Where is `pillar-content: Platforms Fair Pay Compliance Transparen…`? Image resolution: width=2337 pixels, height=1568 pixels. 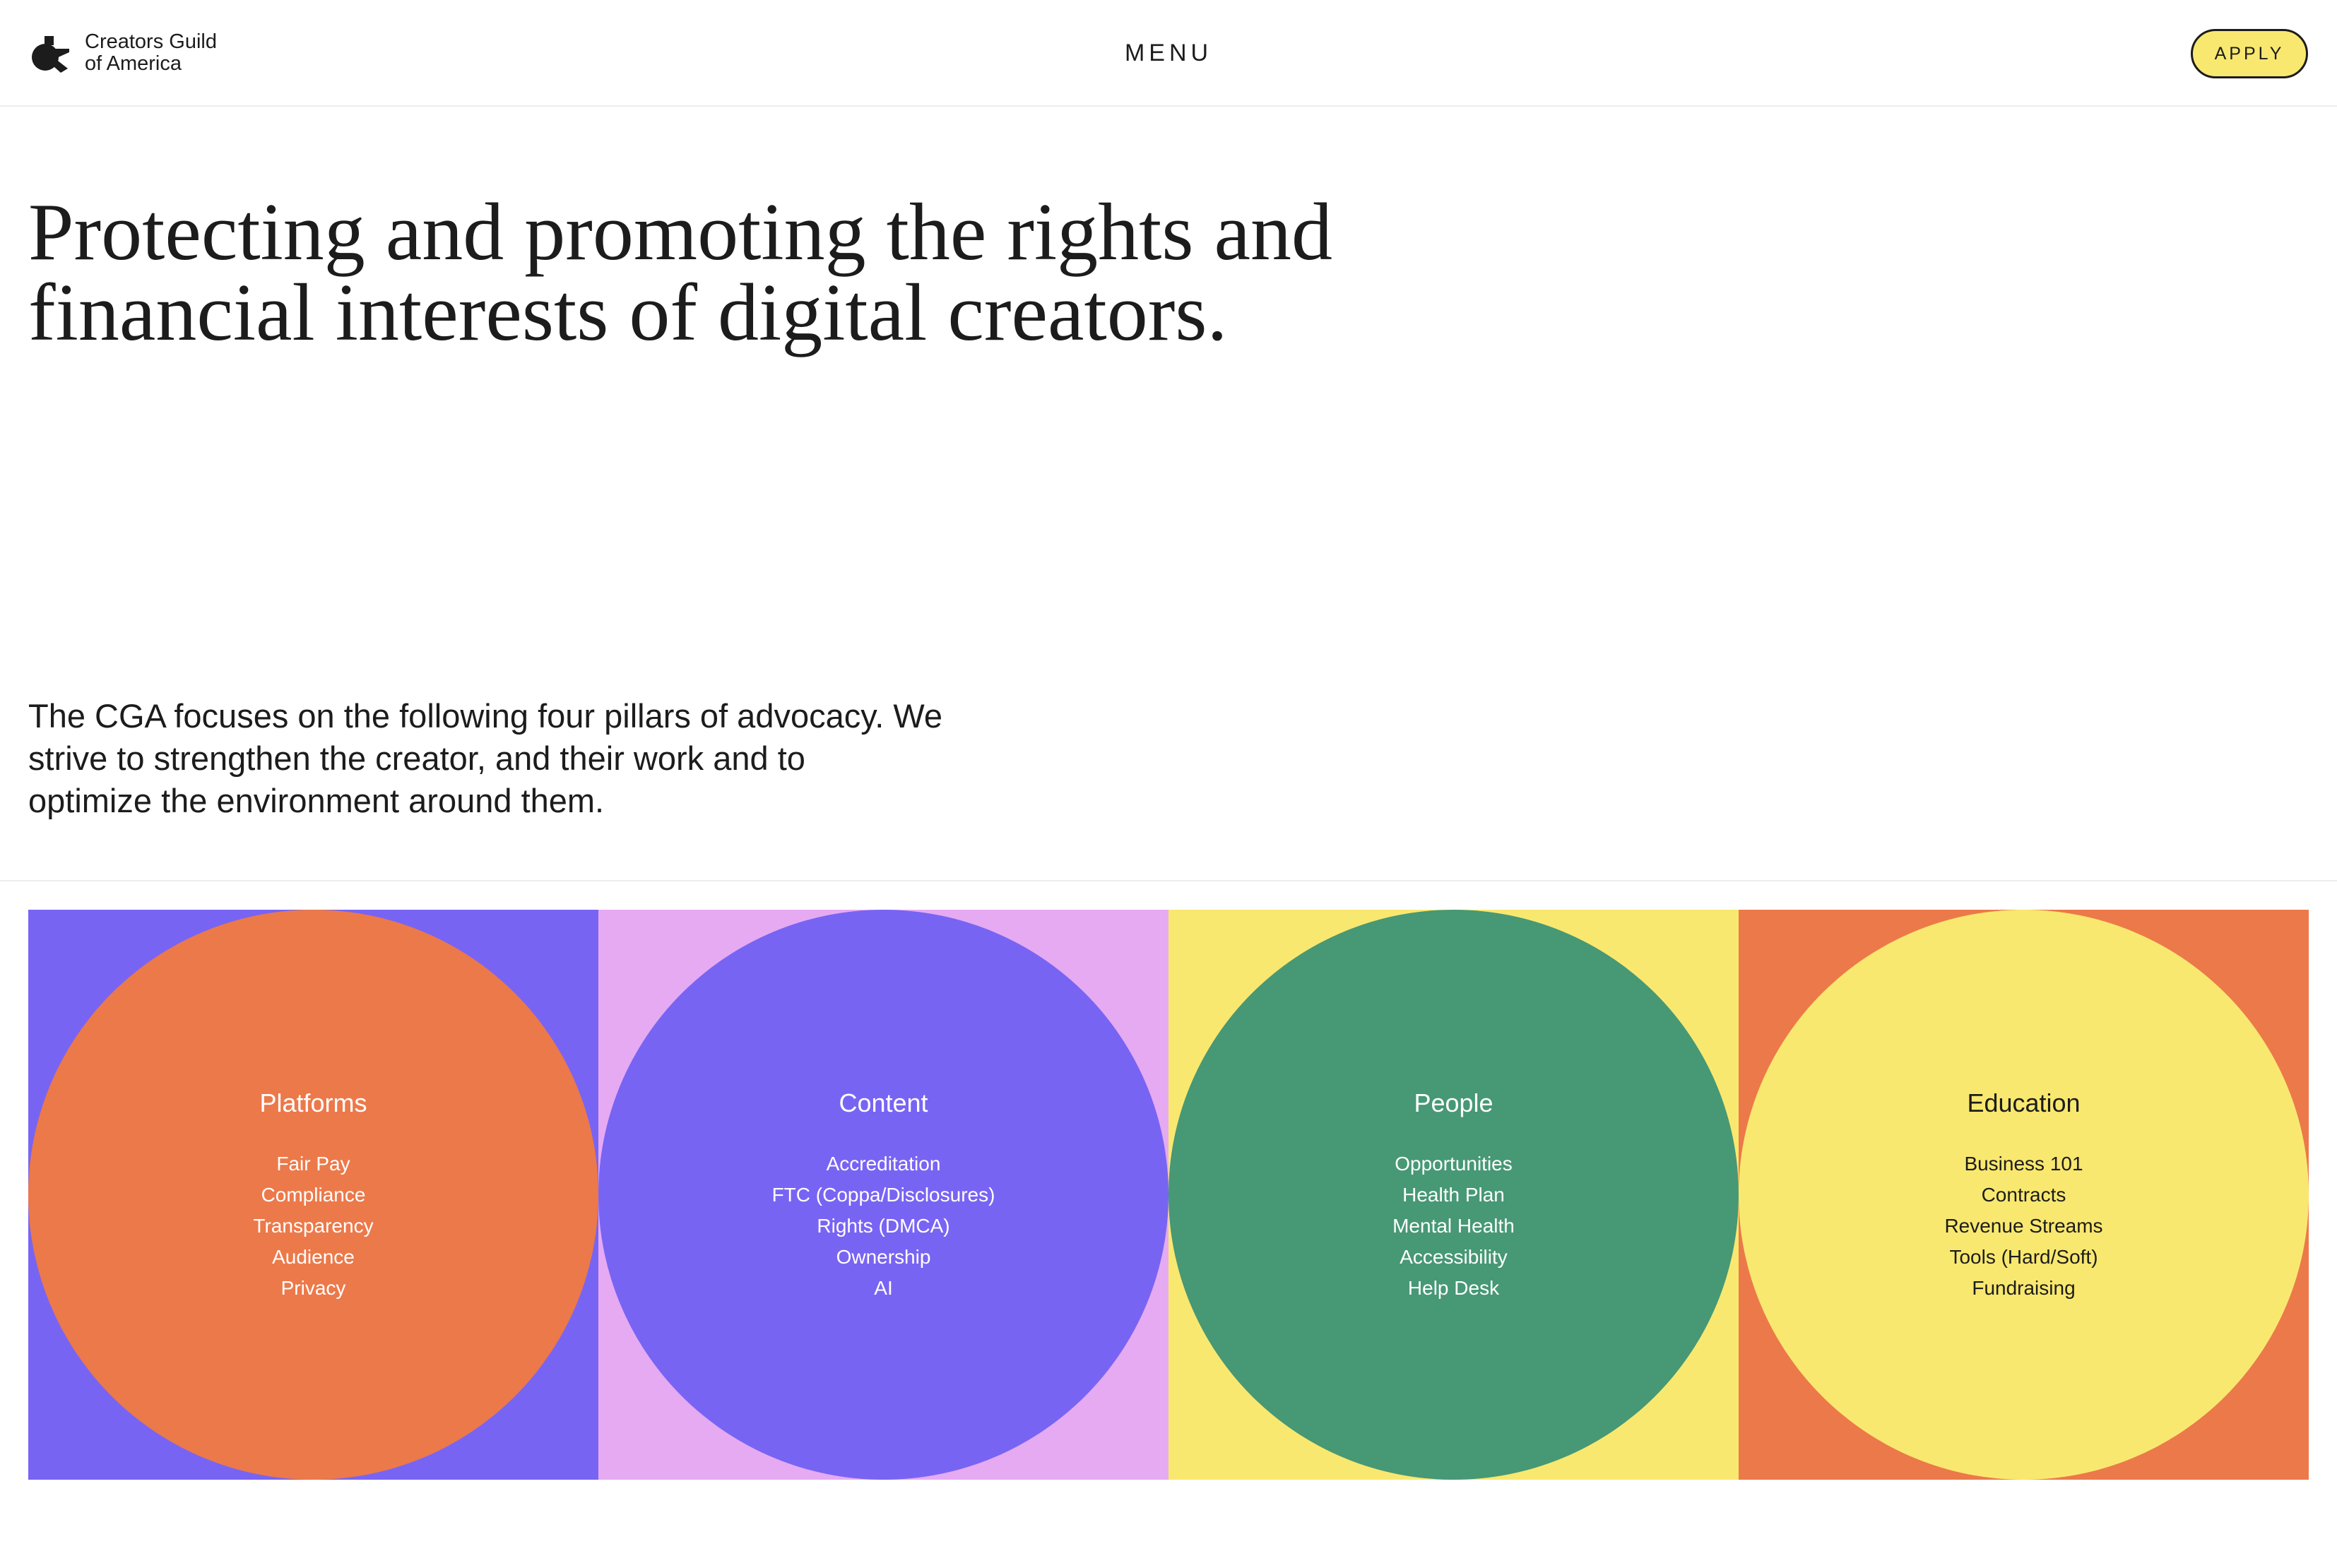
pillar-content: Platforms Fair Pay Compliance Transparen… is located at coordinates (313, 1196).